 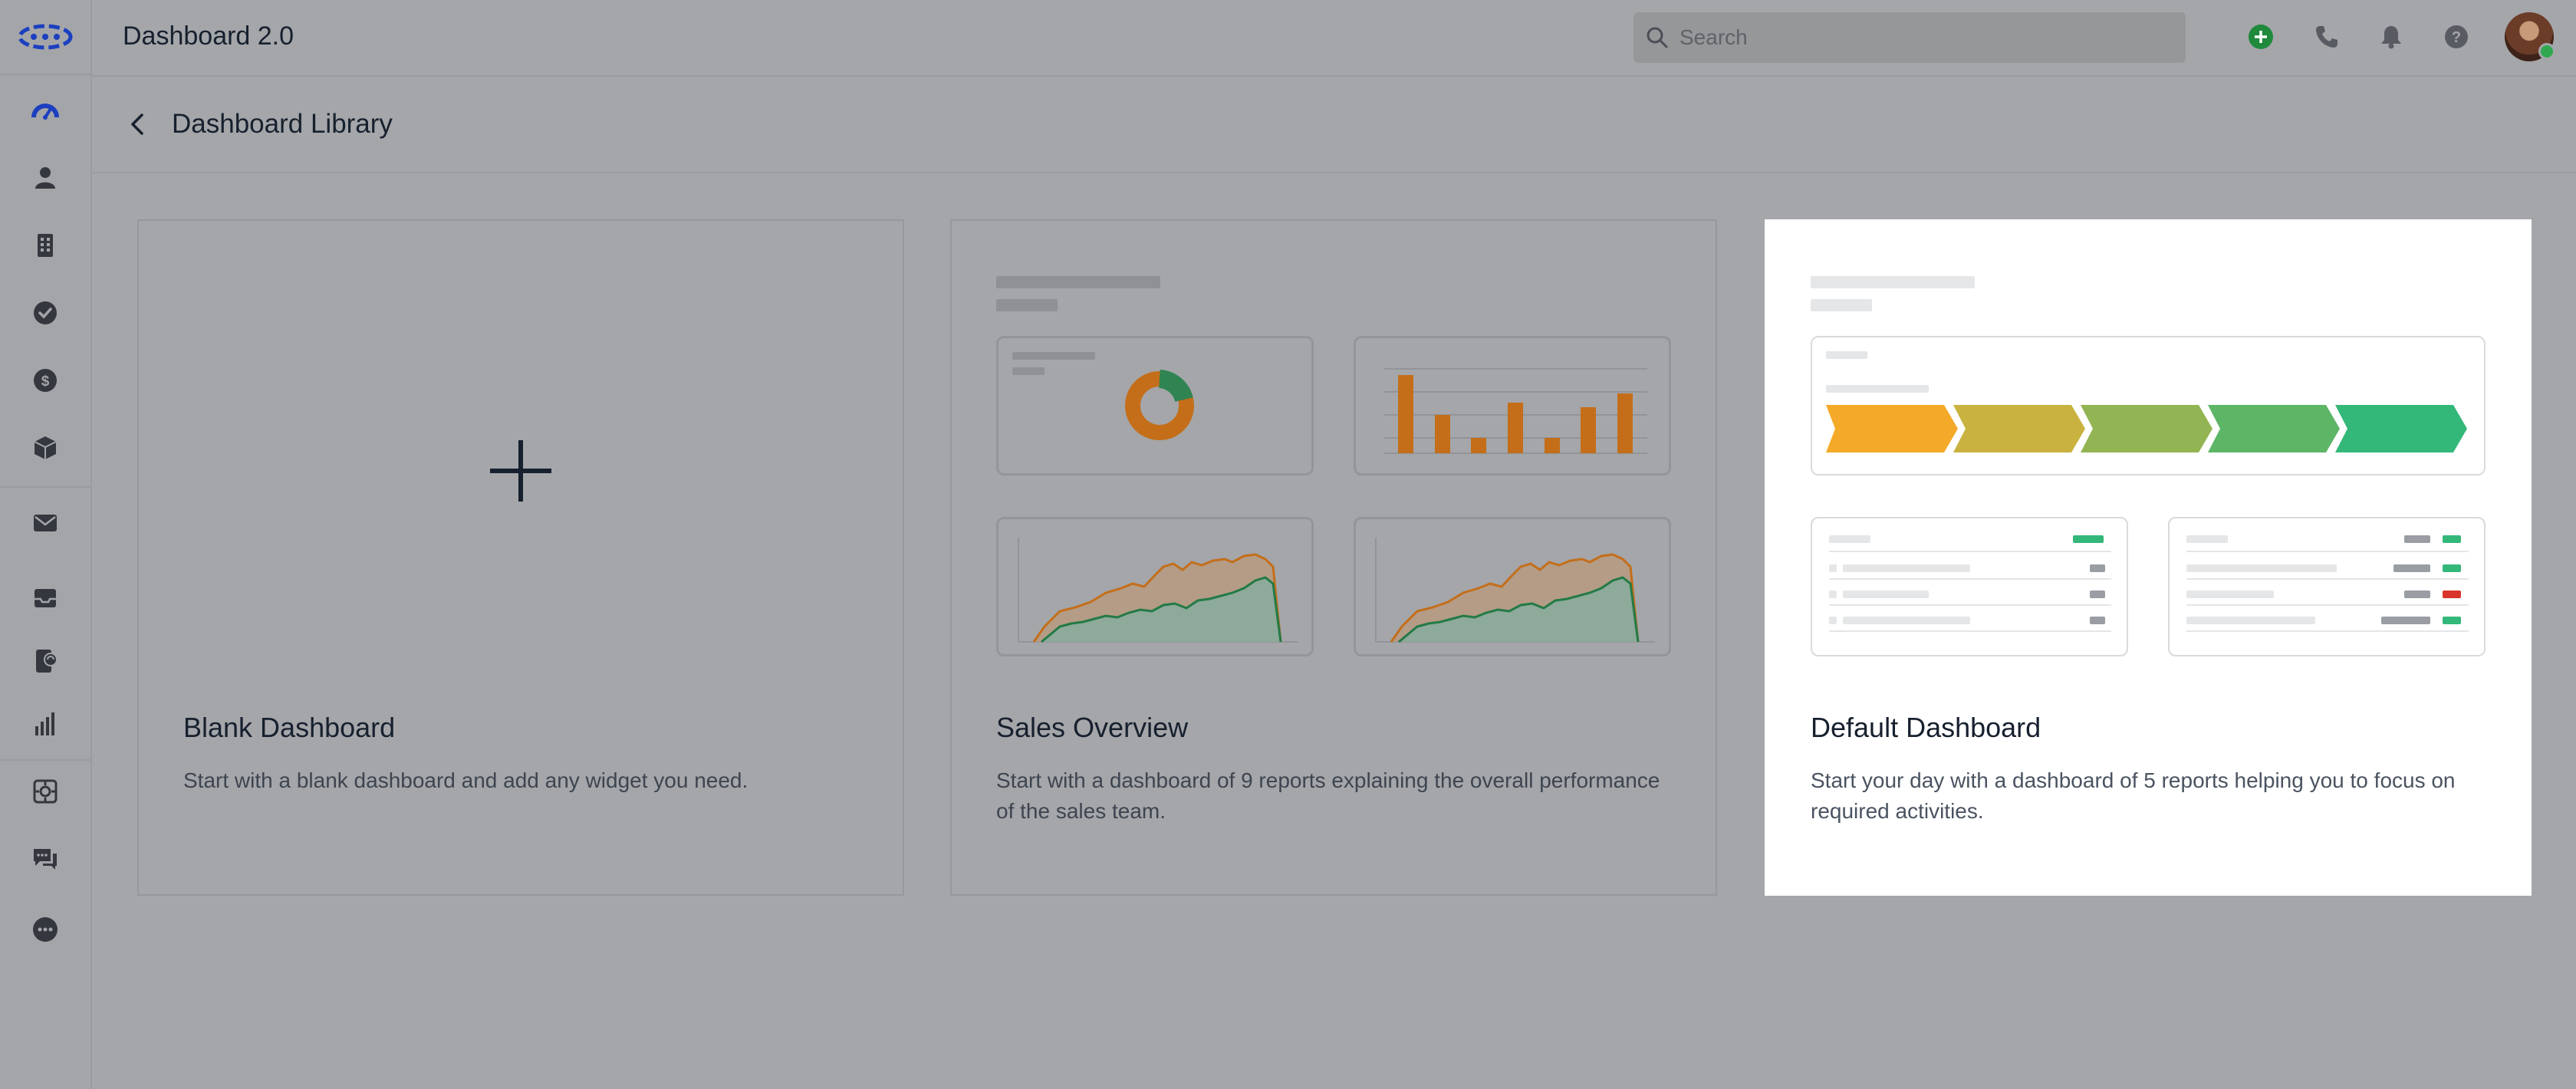 I want to click on phone-icon, so click(x=2326, y=37).